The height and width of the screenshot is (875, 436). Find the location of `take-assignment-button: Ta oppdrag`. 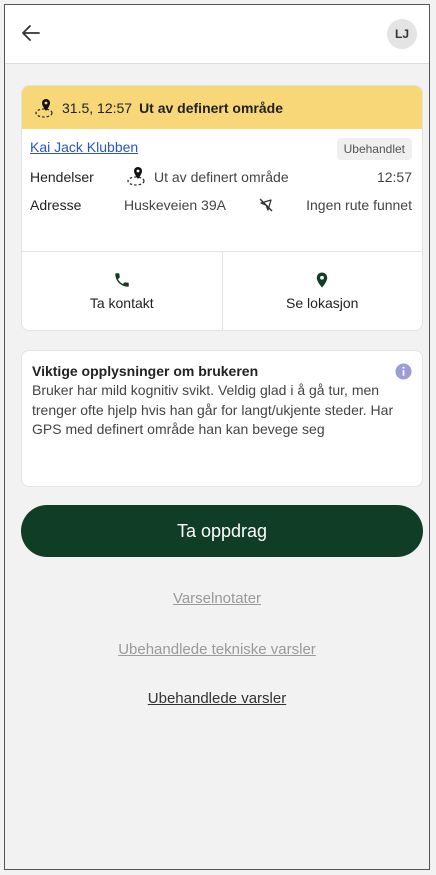

take-assignment-button: Ta oppdrag is located at coordinates (222, 531).